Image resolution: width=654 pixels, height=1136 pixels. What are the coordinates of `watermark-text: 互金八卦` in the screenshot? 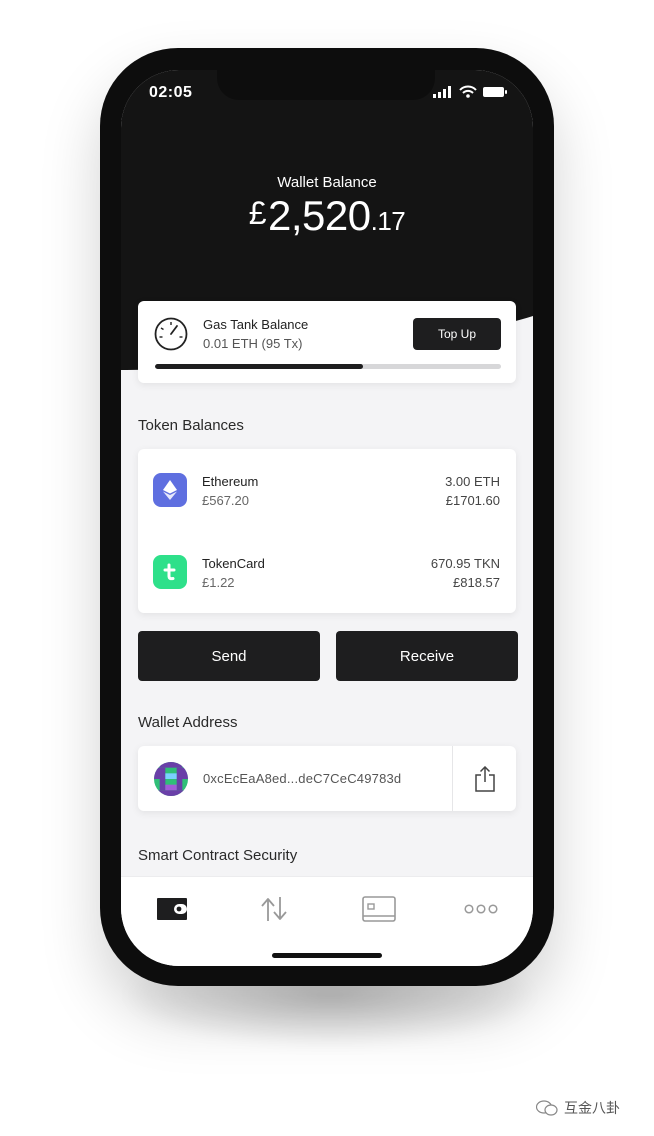 It's located at (592, 1108).